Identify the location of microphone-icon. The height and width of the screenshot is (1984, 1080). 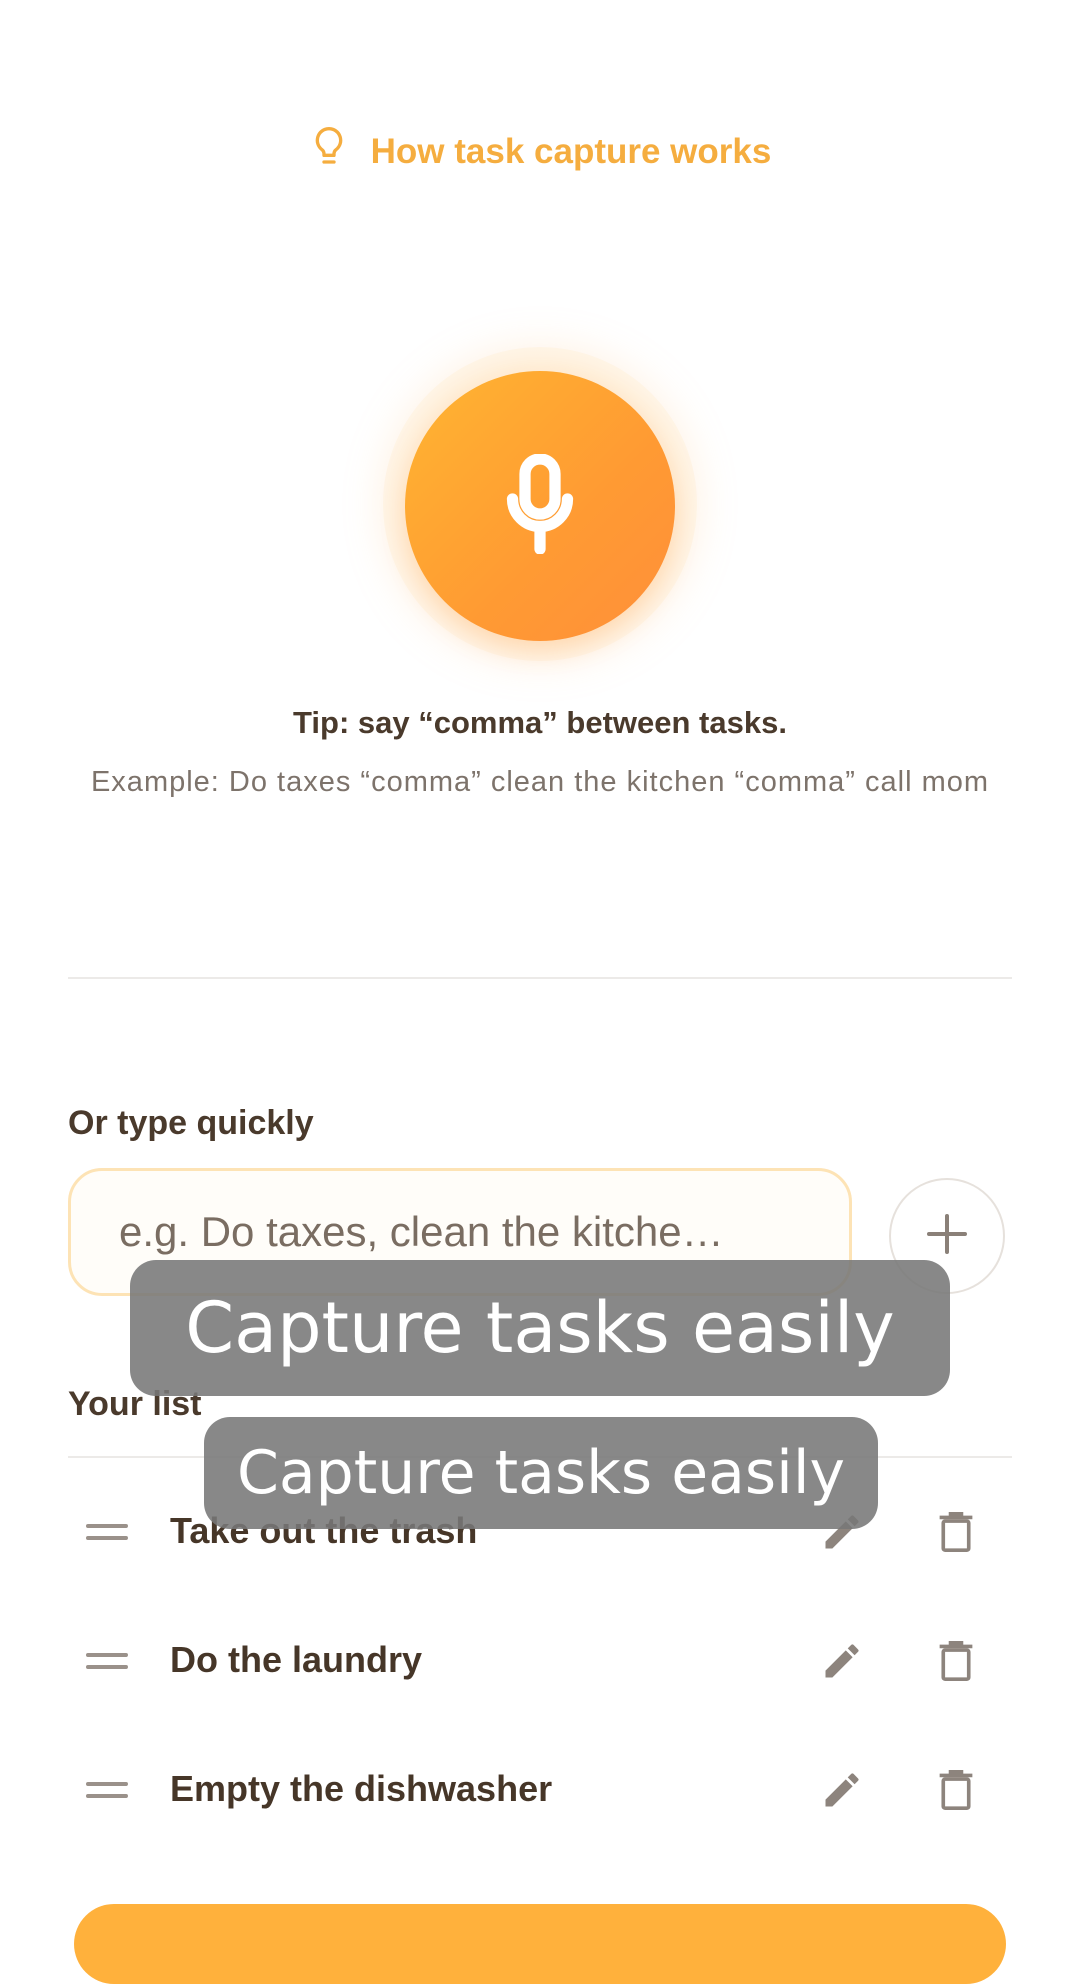
(540, 505).